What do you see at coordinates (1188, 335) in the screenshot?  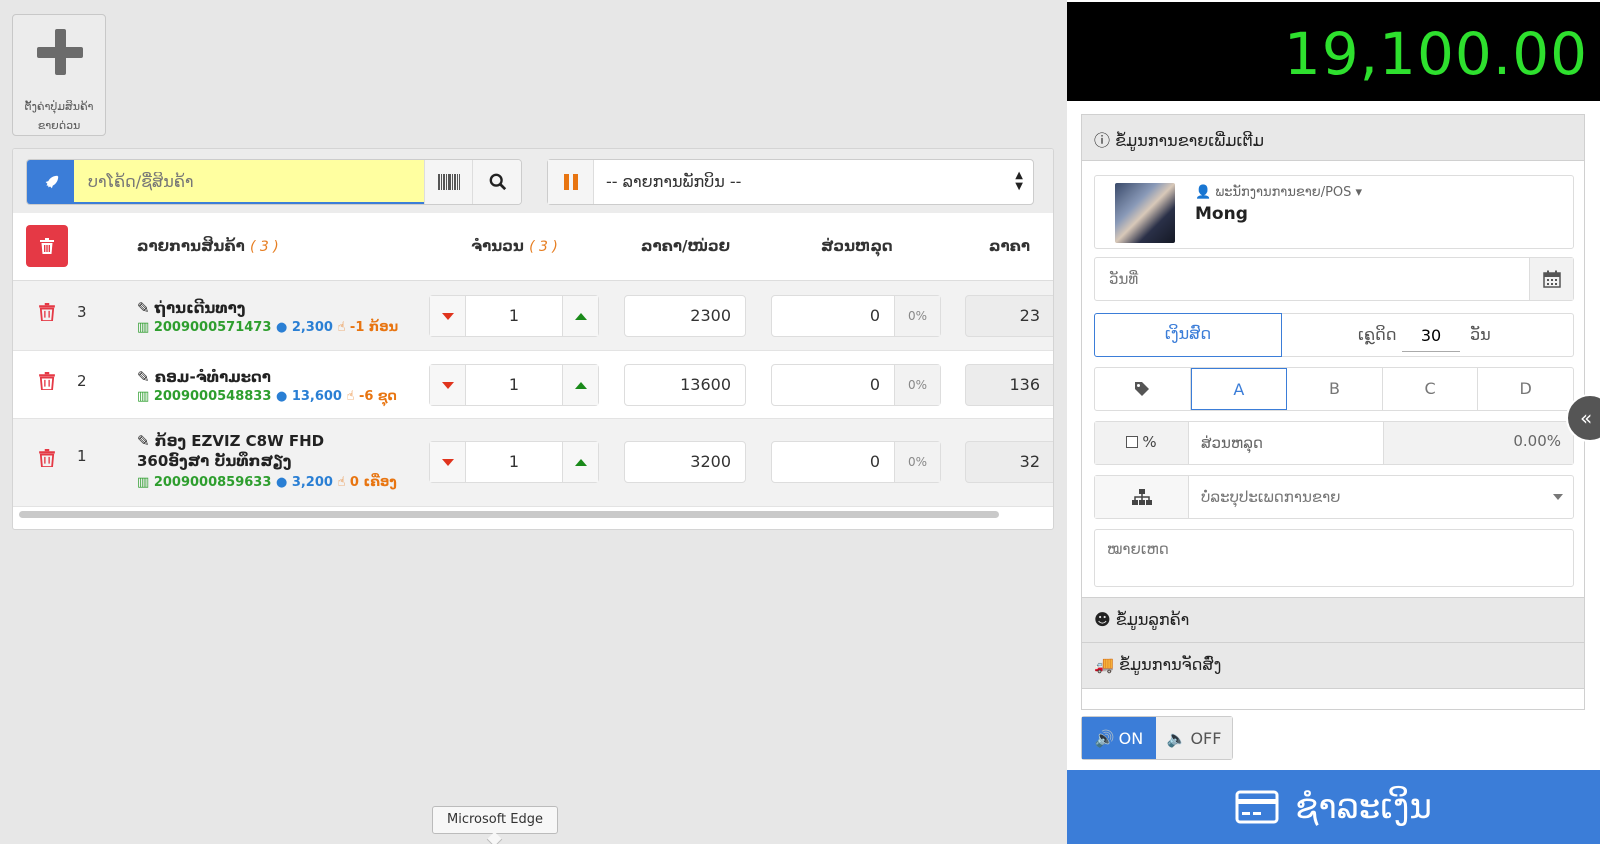 I see `cash-button: ເງິນສົດ` at bounding box center [1188, 335].